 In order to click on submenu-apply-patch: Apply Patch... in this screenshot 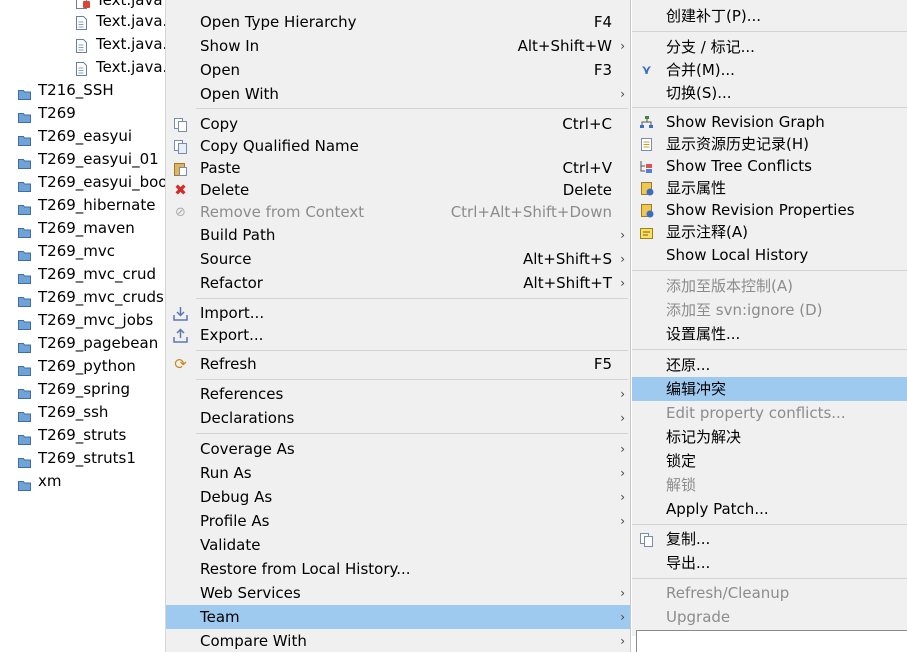, I will do `click(769, 509)`.